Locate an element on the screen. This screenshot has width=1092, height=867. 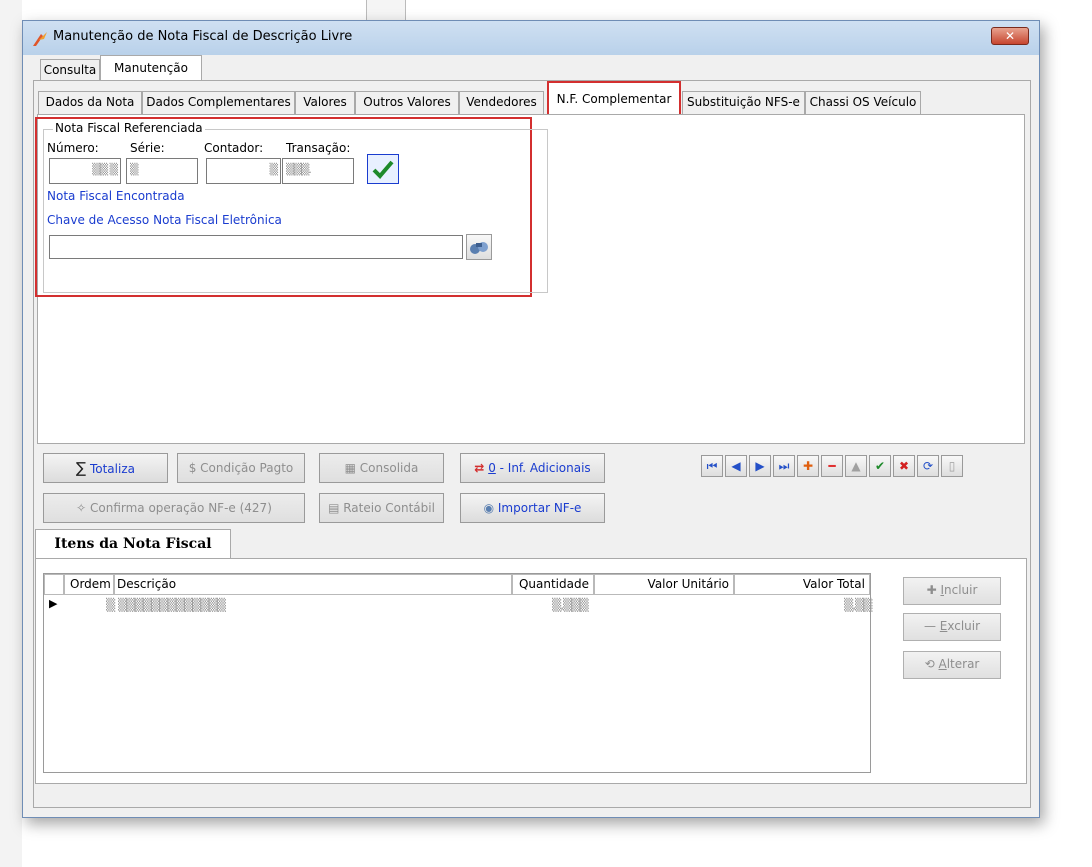
nav-first-button: ⏮ is located at coordinates (712, 466).